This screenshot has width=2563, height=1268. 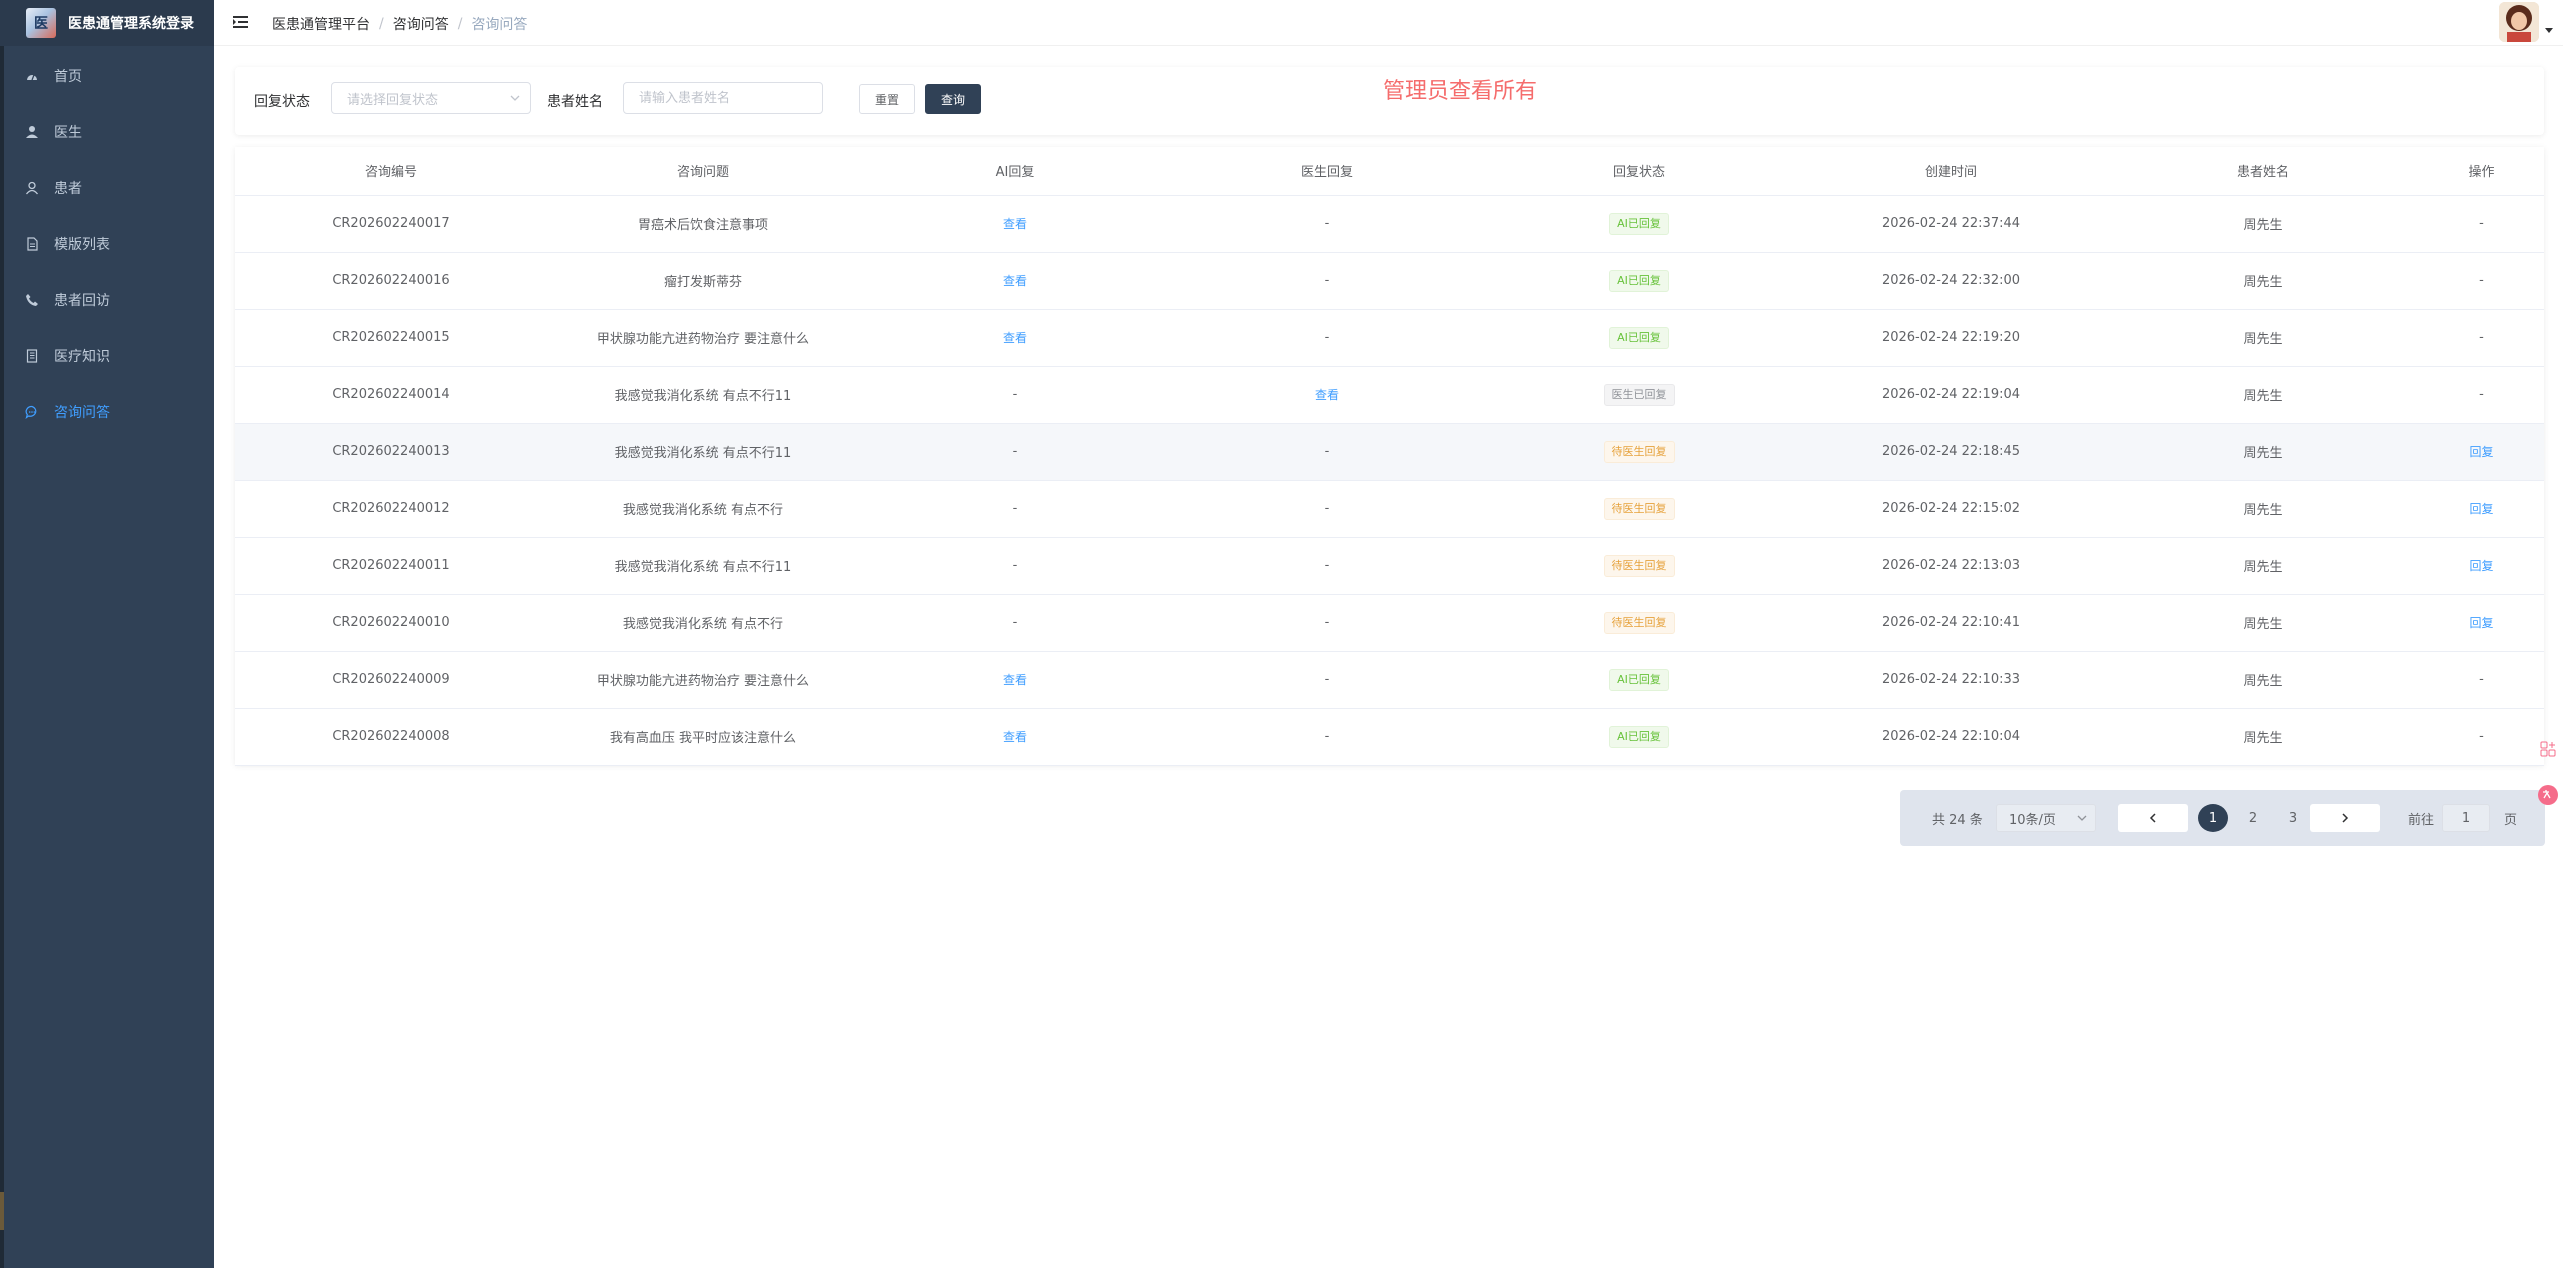 I want to click on created-time: 2026-02-24 22:37:44, so click(x=1951, y=223).